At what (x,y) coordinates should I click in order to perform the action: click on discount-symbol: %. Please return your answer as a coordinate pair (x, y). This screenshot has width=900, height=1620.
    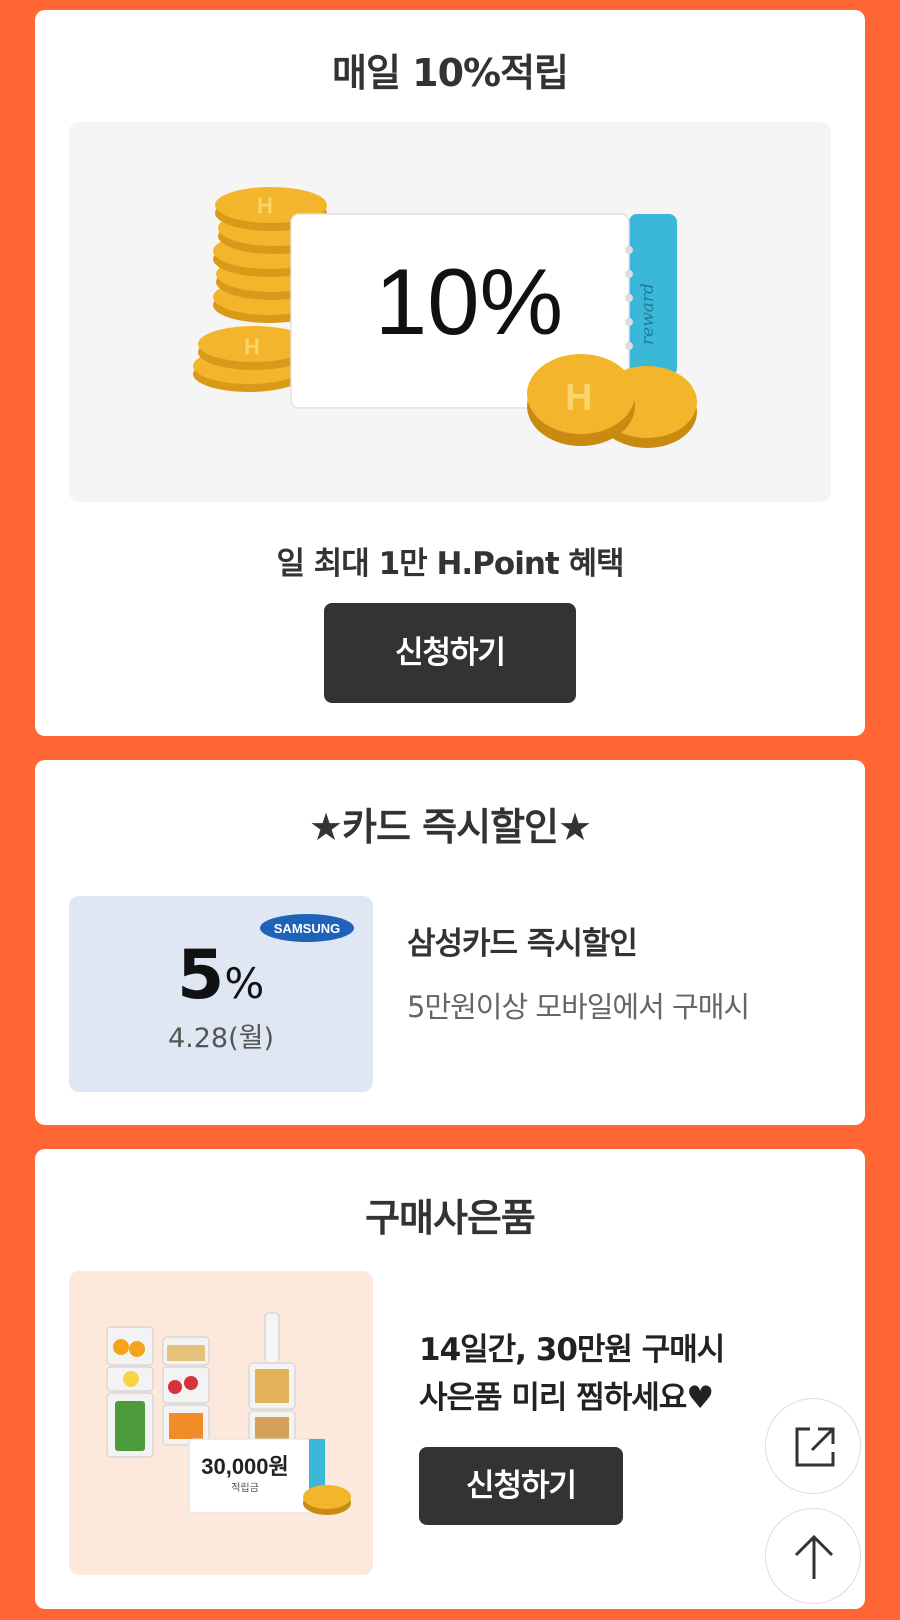
    Looking at the image, I should click on (244, 983).